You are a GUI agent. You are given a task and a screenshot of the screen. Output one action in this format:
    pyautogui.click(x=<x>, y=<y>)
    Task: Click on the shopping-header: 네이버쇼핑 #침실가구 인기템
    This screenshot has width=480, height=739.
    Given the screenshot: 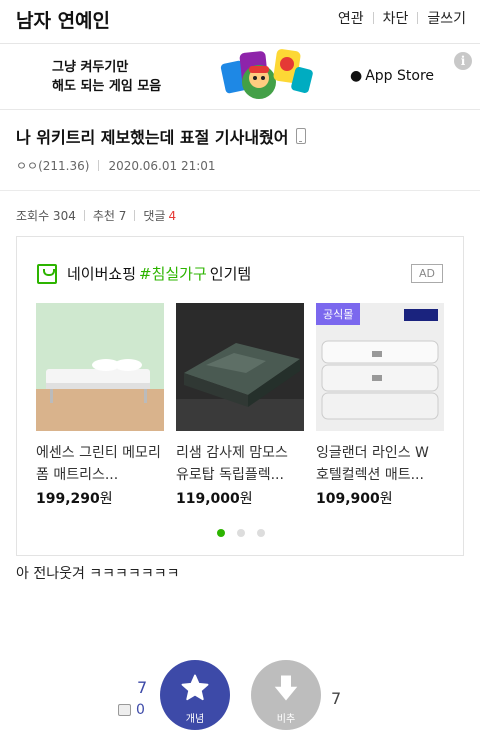 What is the action you would take?
    pyautogui.click(x=144, y=273)
    